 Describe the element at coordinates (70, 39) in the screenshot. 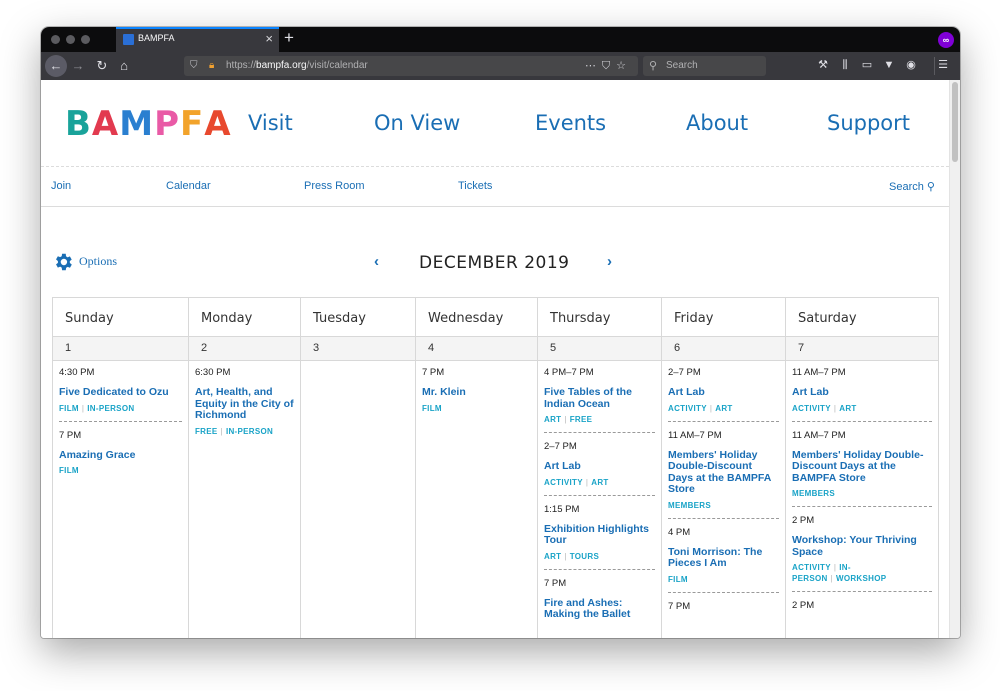

I see `minimize-window-button` at that location.